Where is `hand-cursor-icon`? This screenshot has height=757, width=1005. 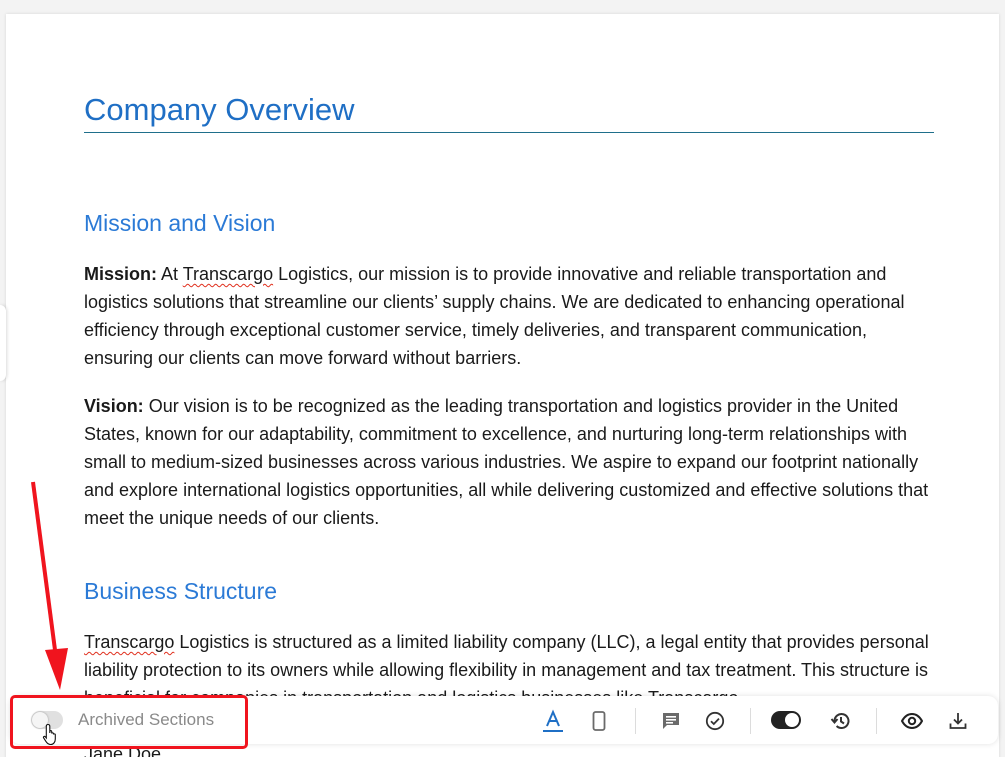
hand-cursor-icon is located at coordinates (49, 734).